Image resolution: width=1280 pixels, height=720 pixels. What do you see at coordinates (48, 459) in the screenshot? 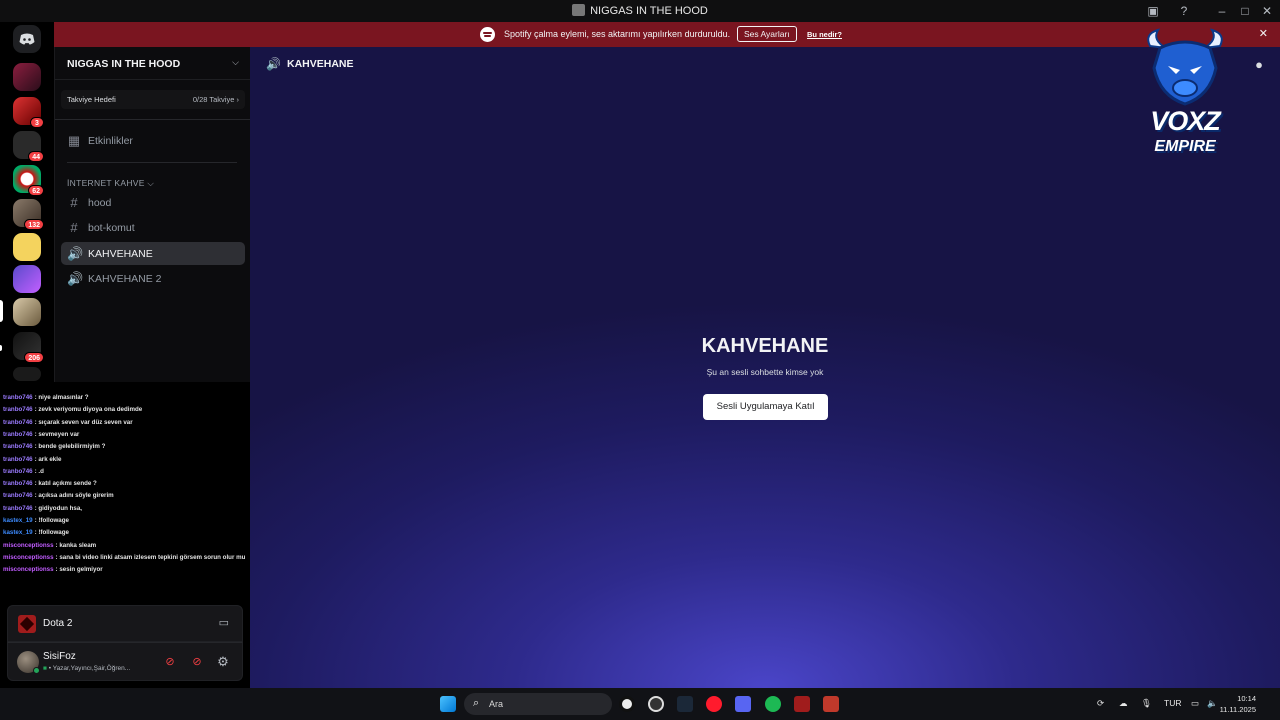
I see `chat-text: : ark ekle` at bounding box center [48, 459].